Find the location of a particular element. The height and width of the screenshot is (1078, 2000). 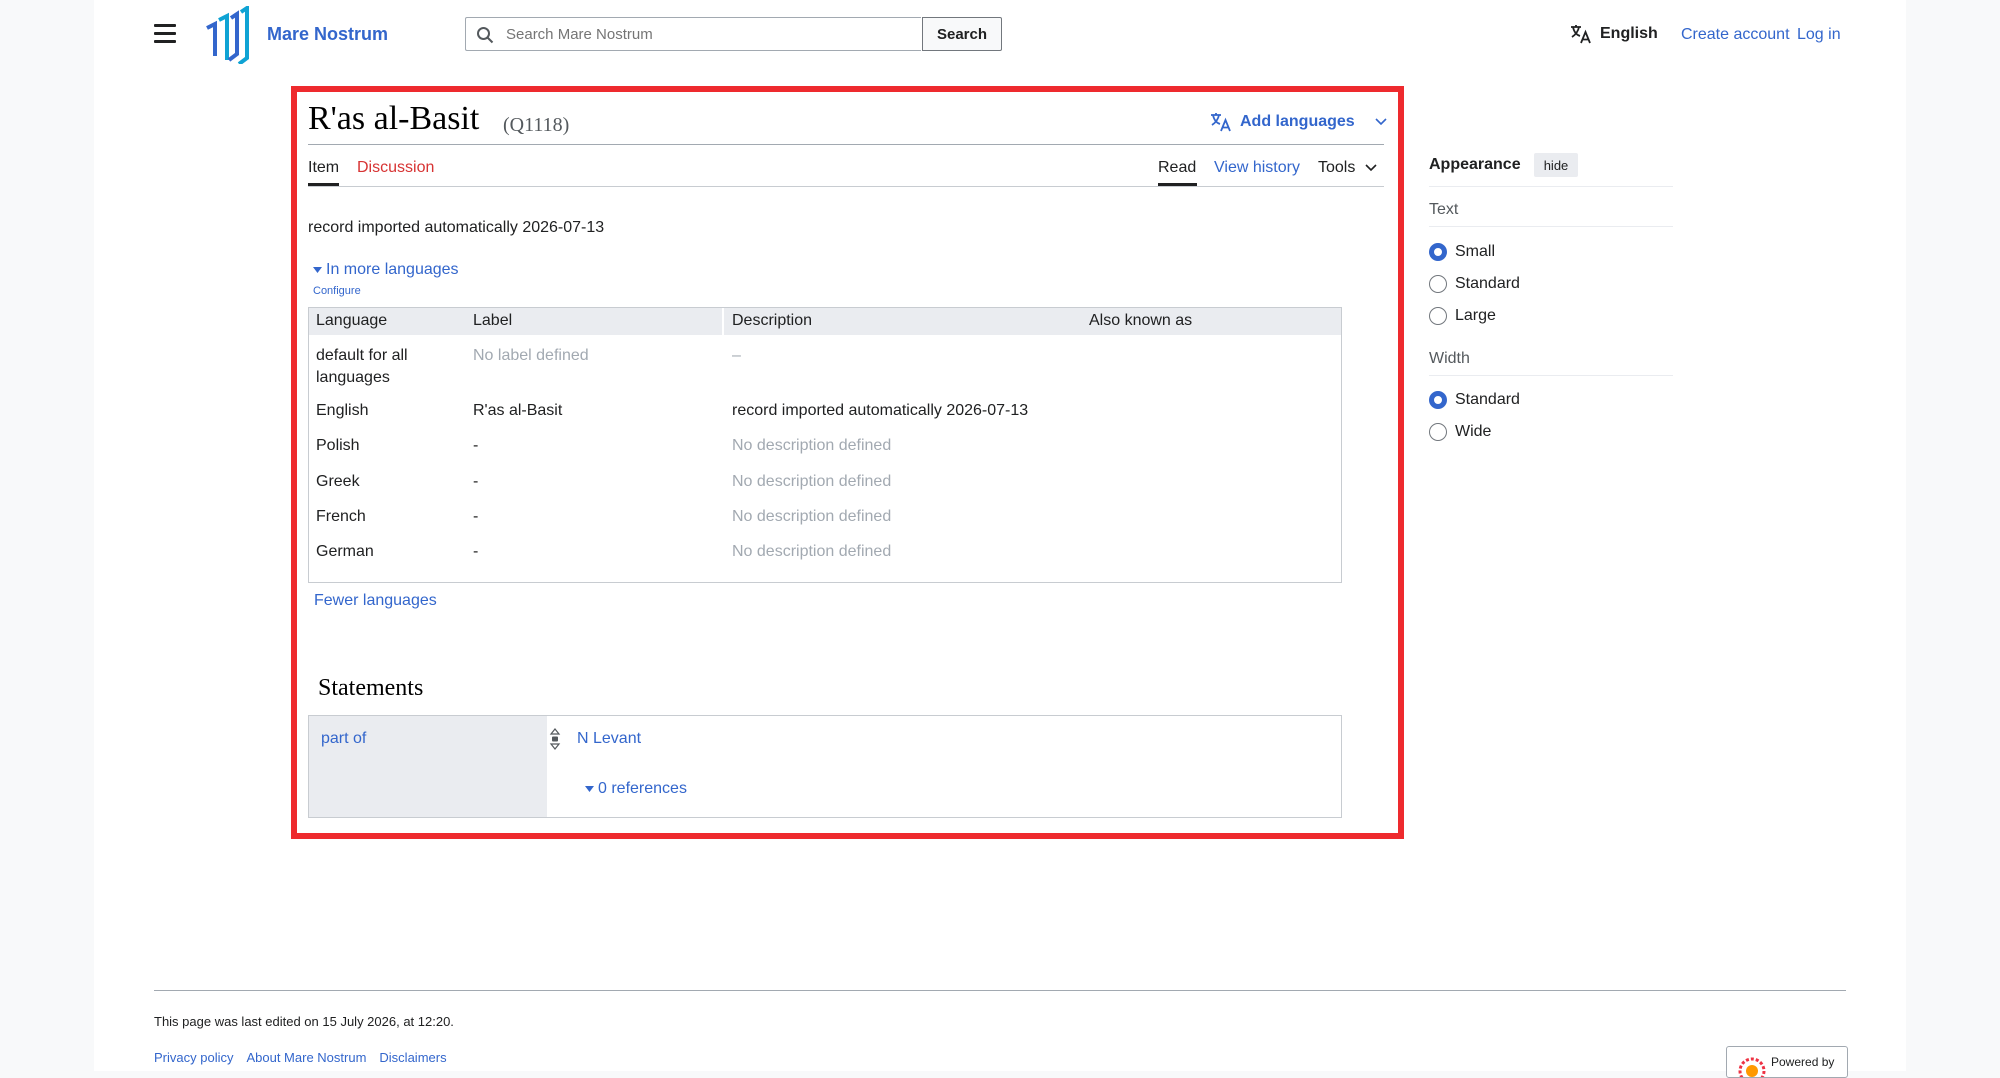

item-description: record imported automatically 2026-07-13 is located at coordinates (456, 227).